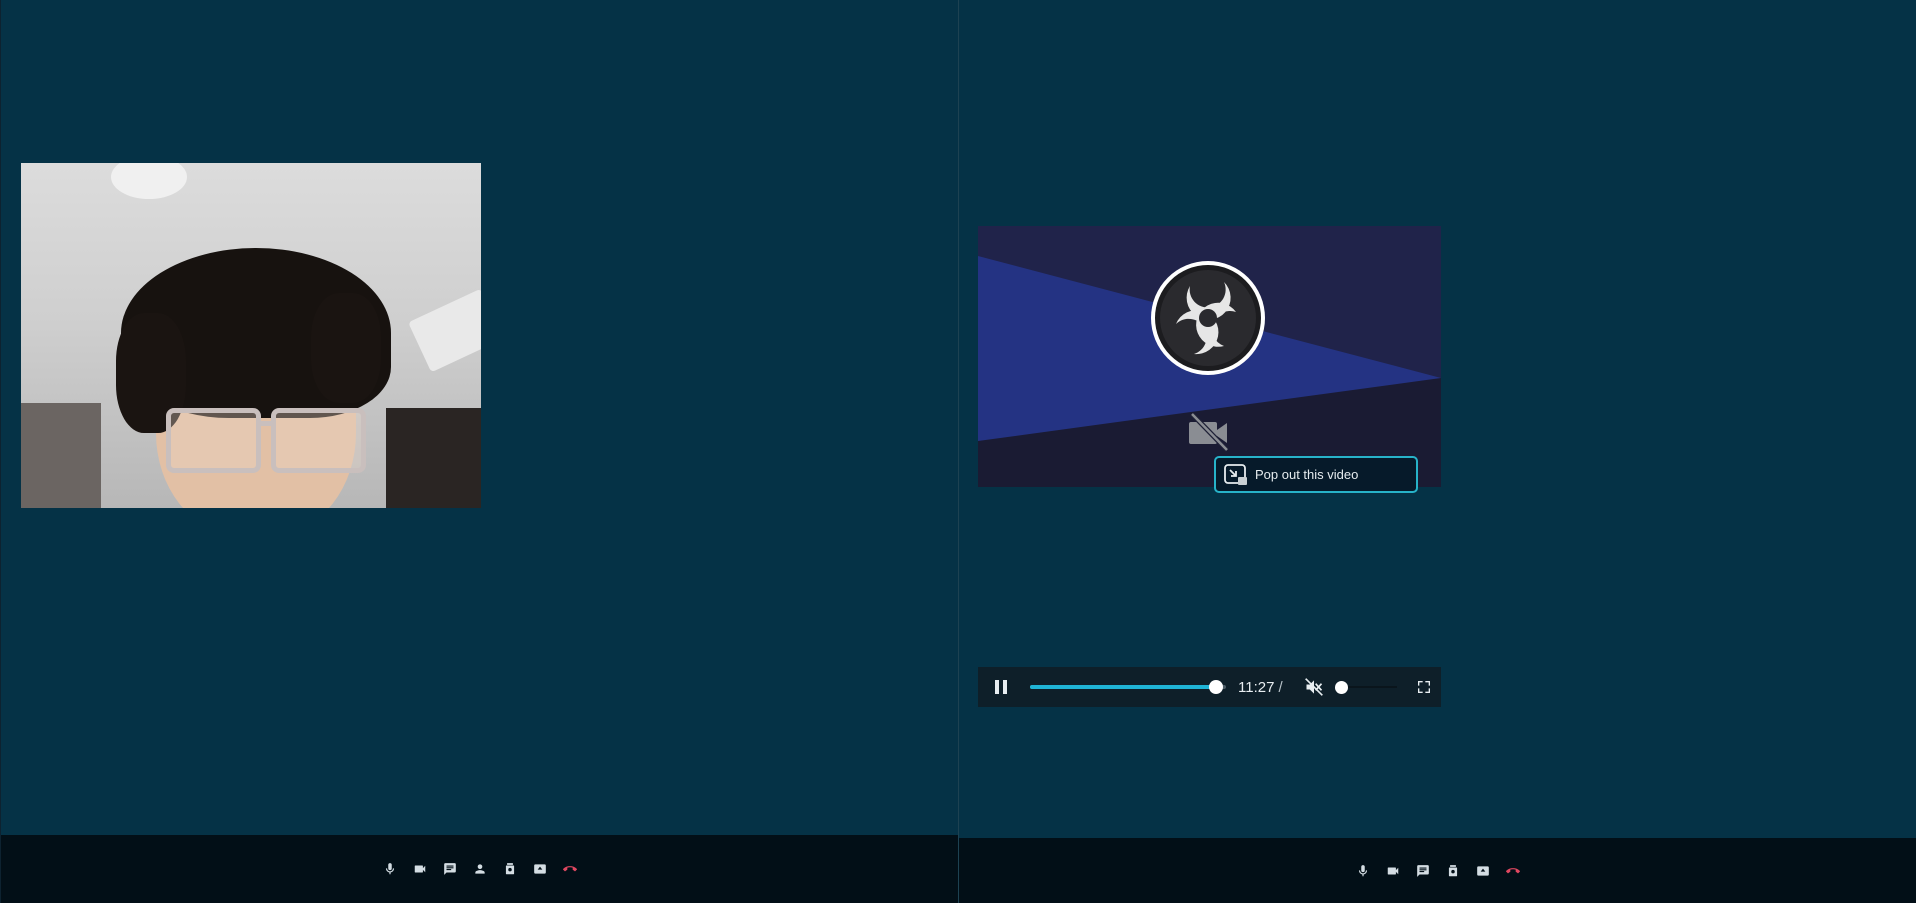 This screenshot has width=1916, height=903. What do you see at coordinates (61, 455) in the screenshot?
I see `doorway` at bounding box center [61, 455].